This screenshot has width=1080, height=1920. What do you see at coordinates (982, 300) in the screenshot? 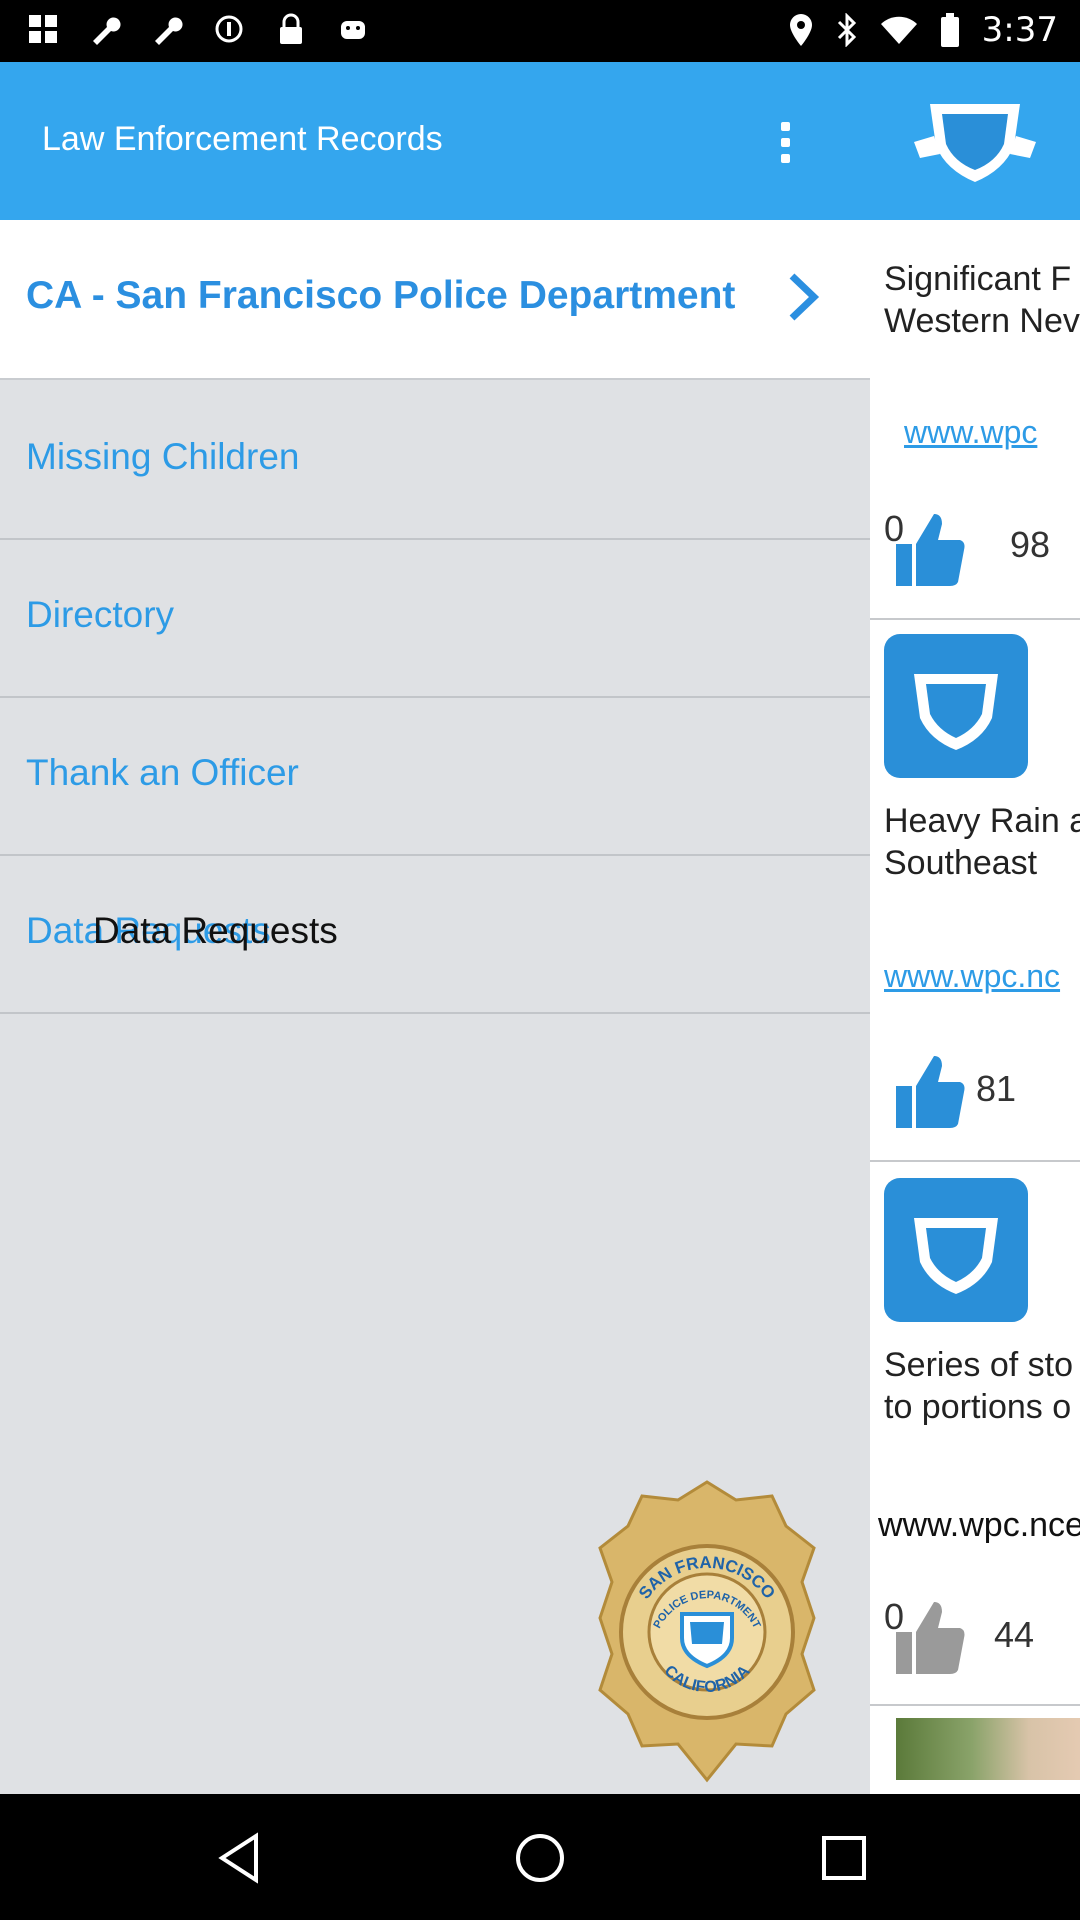
I see `feed-card-title: Significant F Western Nev` at bounding box center [982, 300].